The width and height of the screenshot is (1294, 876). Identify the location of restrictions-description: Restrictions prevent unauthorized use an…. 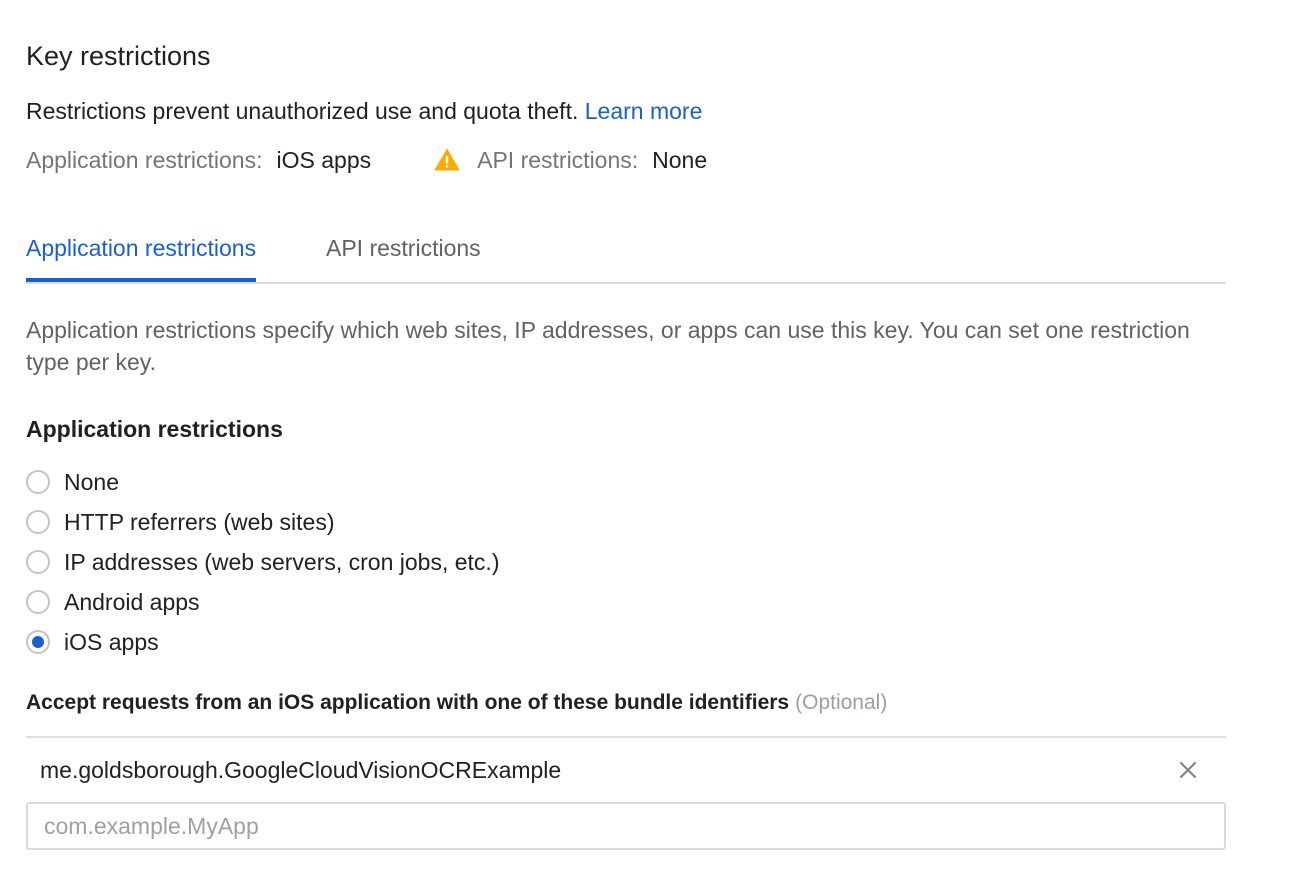
(364, 111).